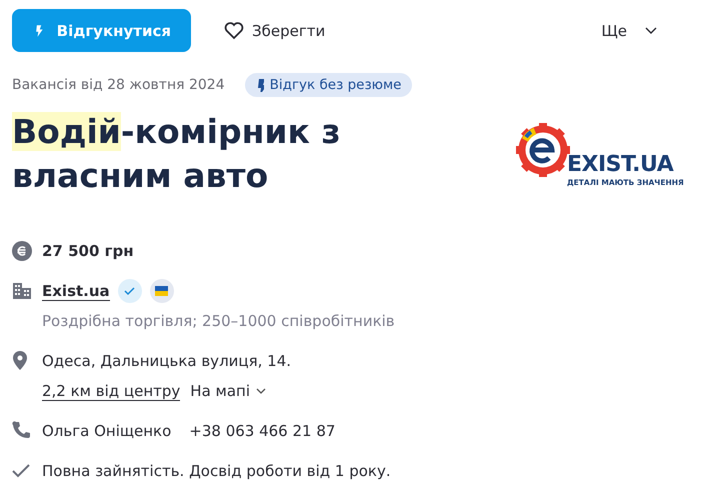 This screenshot has width=707, height=484. I want to click on company-details: Роздрібна торгівля; 250–1000 співробітників, so click(218, 321).